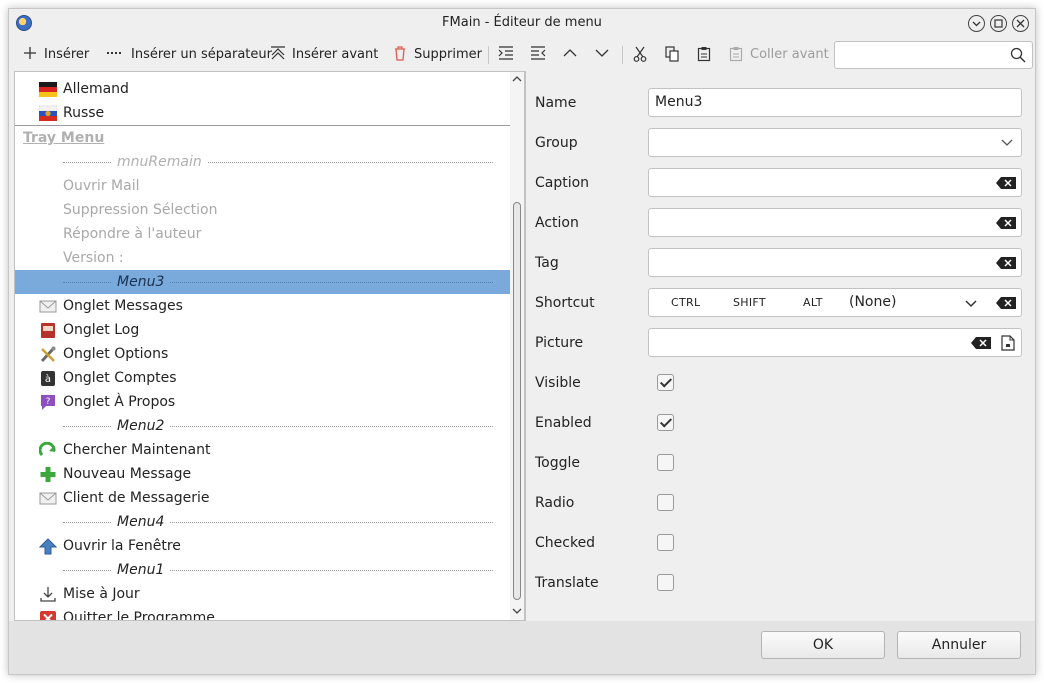 This screenshot has height=683, width=1044. I want to click on shortcut-field: CTRL SHIFT ALT (None), so click(835, 302).